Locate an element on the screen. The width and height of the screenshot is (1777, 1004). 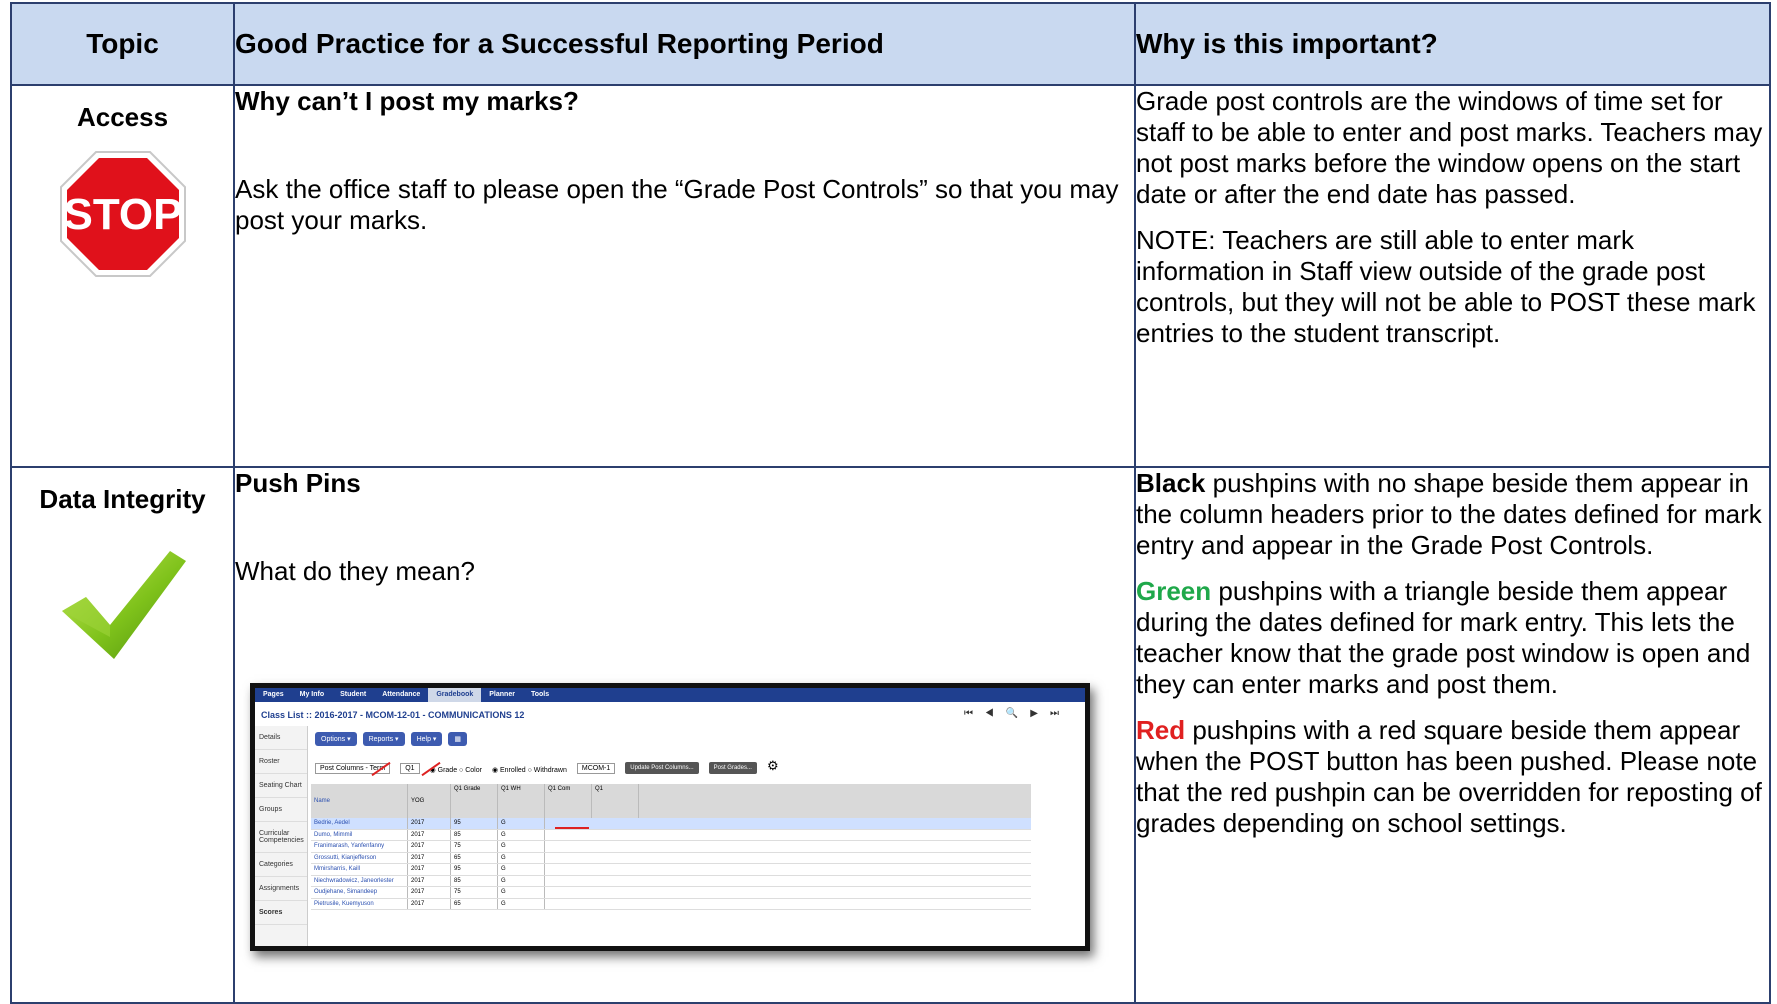
options-button: Options ▾ is located at coordinates (336, 739).